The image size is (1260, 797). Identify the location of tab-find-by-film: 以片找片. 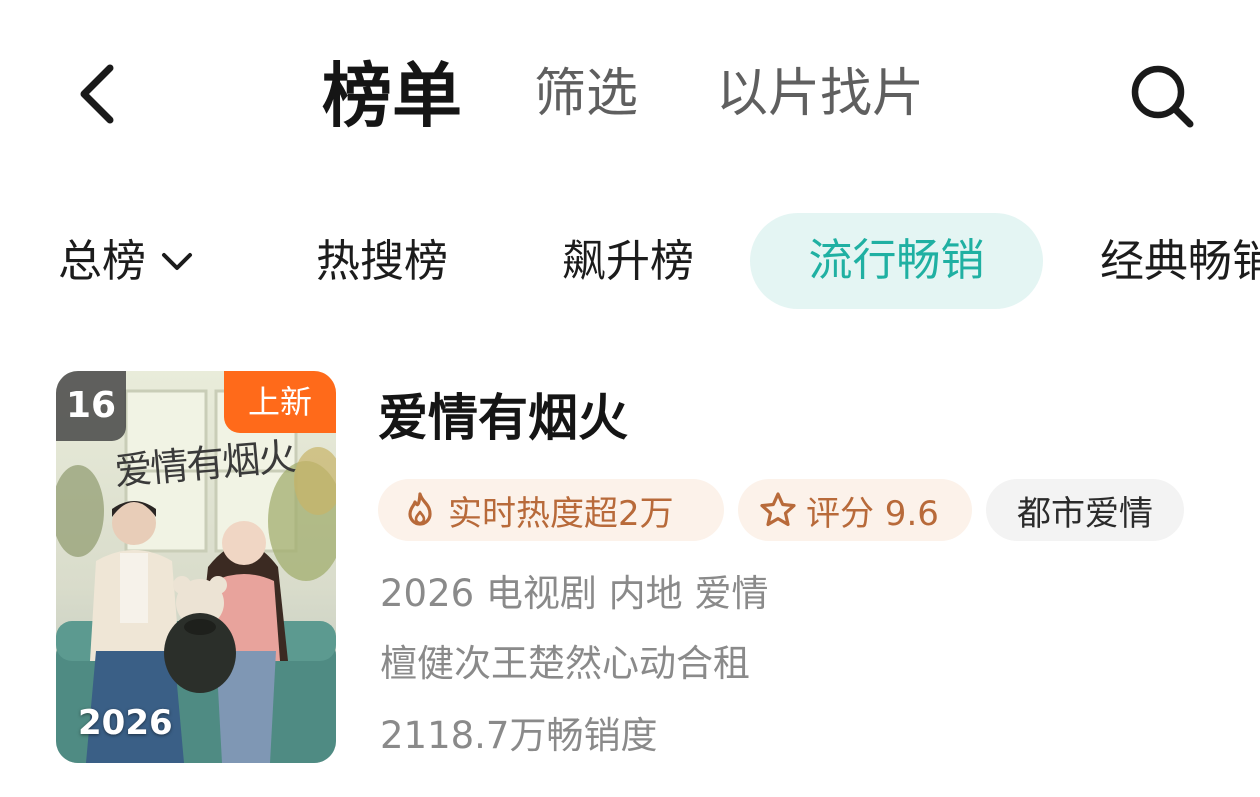
(820, 94).